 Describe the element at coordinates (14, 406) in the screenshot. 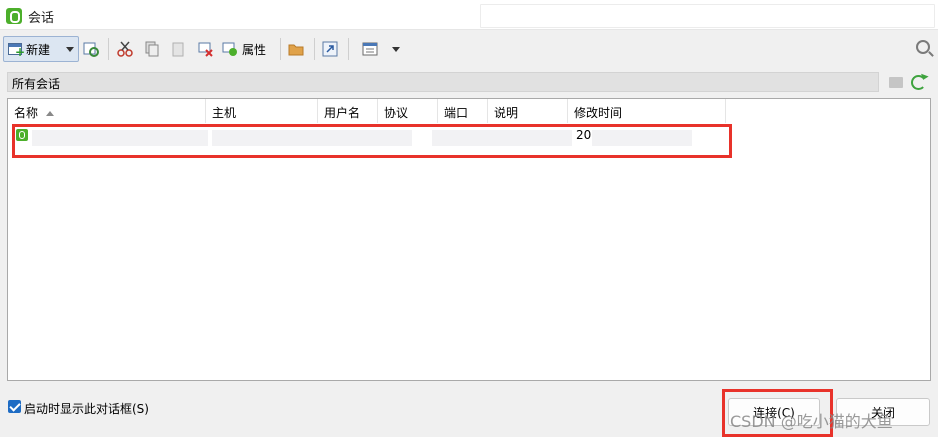

I see `show-on-startup-checkbox` at that location.